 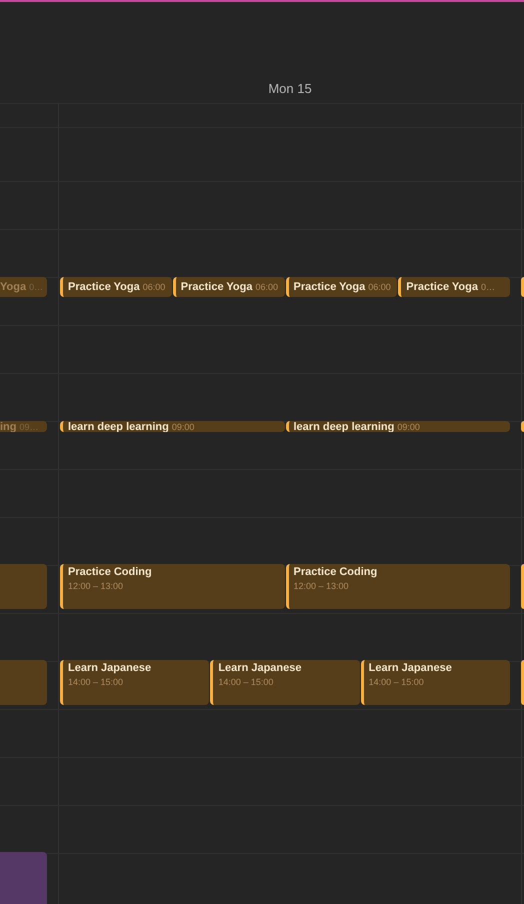 What do you see at coordinates (290, 89) in the screenshot?
I see `day-header: Mon 15` at bounding box center [290, 89].